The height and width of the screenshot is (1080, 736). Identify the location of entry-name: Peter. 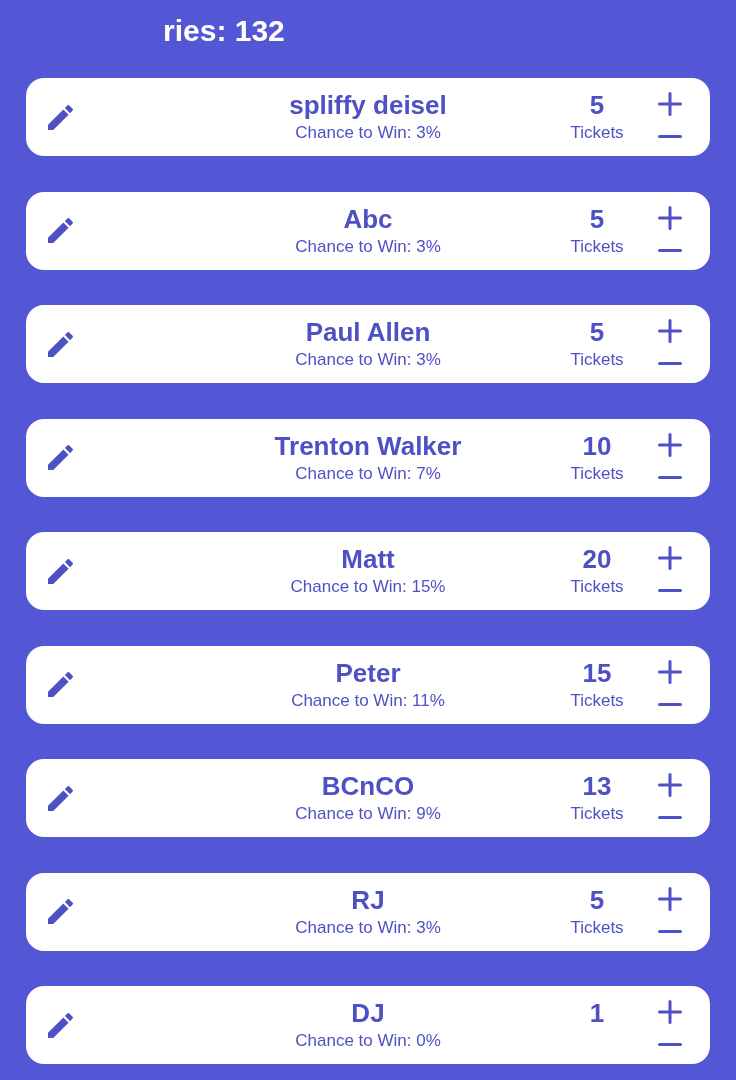
(368, 672).